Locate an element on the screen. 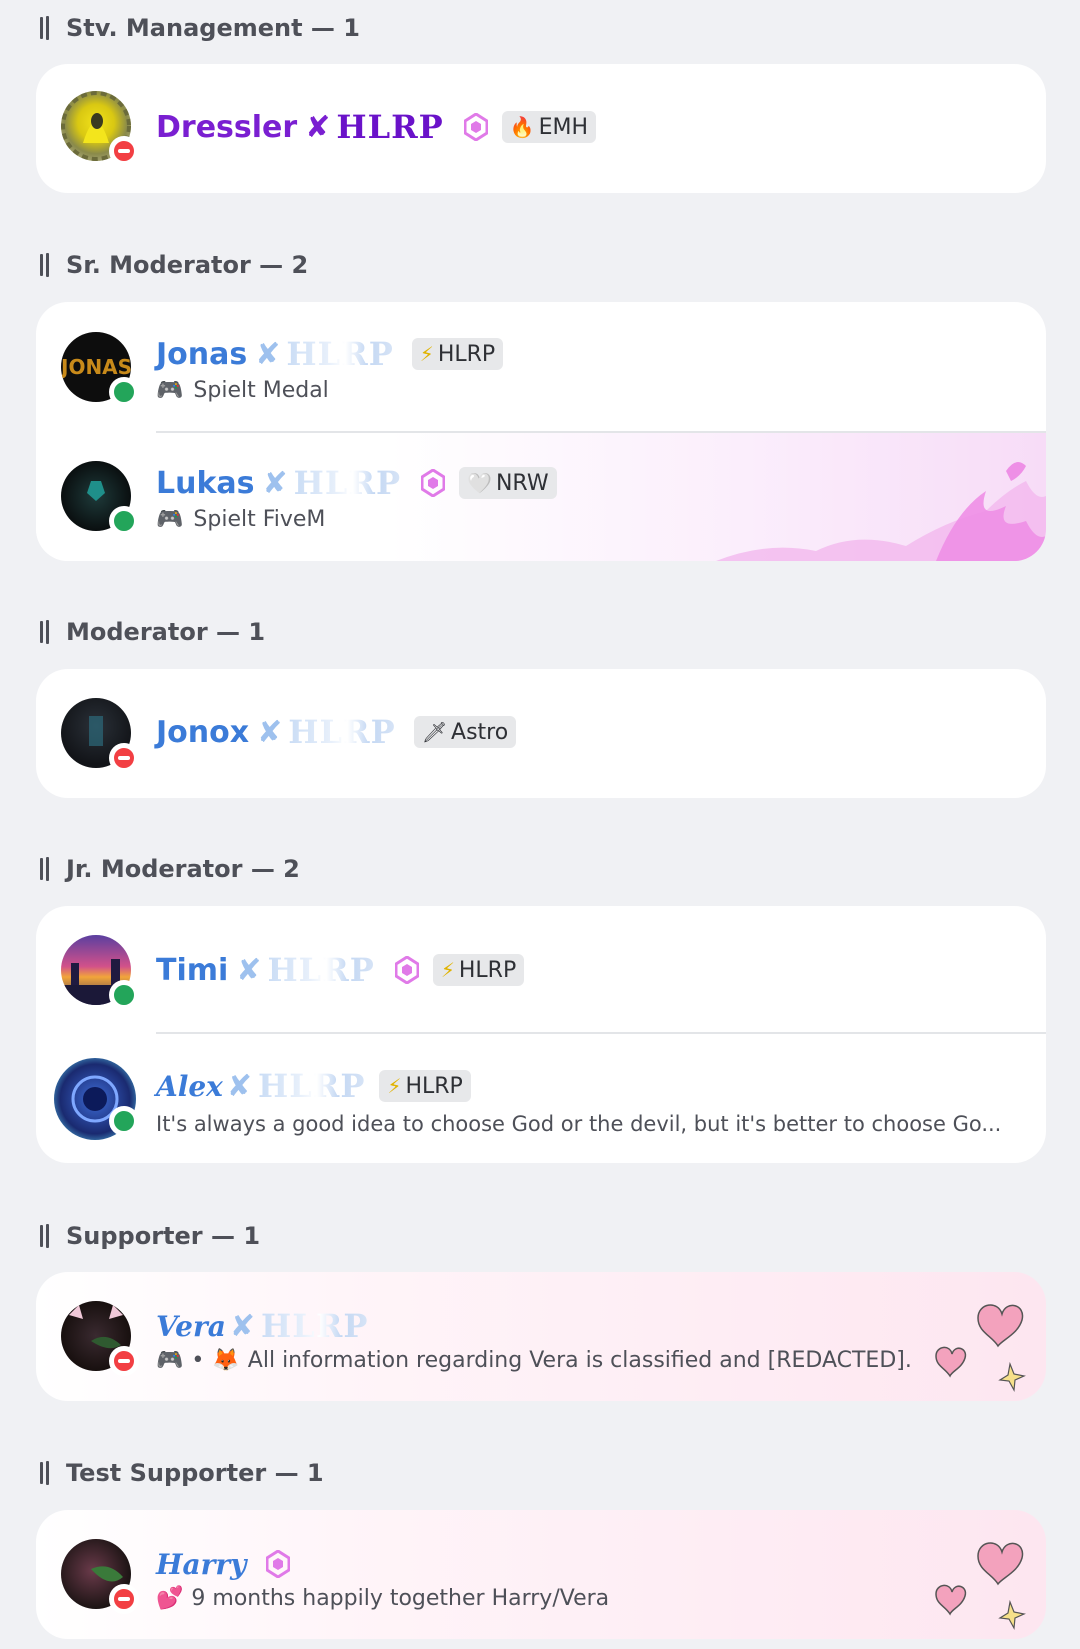 This screenshot has height=1649, width=1080. name-line: Timi ✘ HLRP ⚡ HLRP is located at coordinates (340, 970).